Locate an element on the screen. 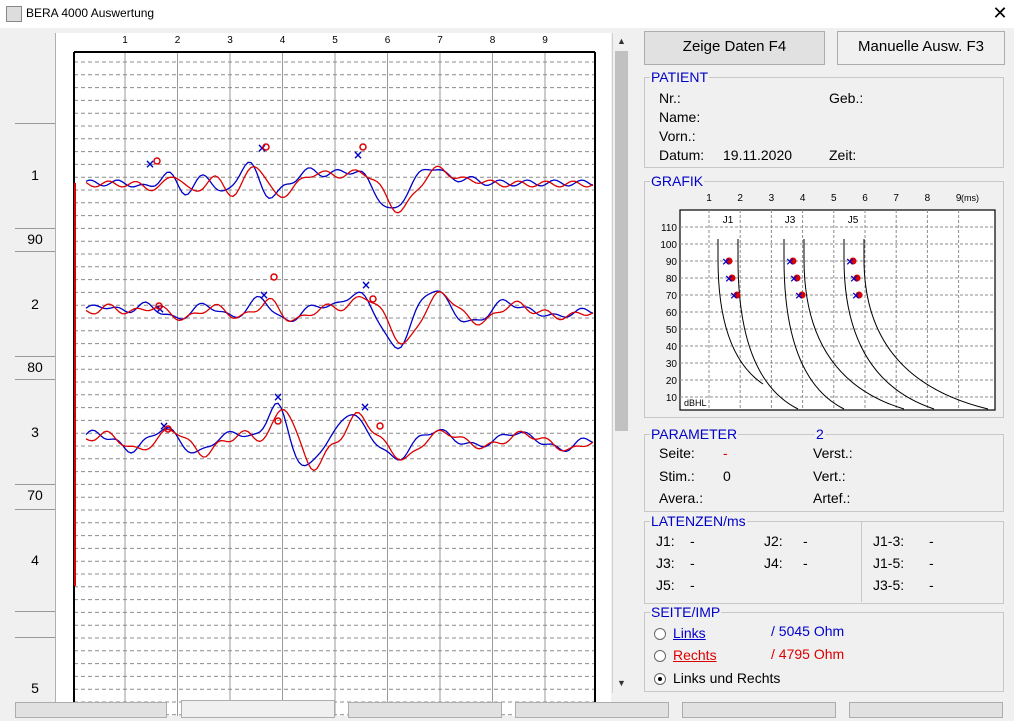 The image size is (1014, 721). geb-label: Geb.: is located at coordinates (846, 98).